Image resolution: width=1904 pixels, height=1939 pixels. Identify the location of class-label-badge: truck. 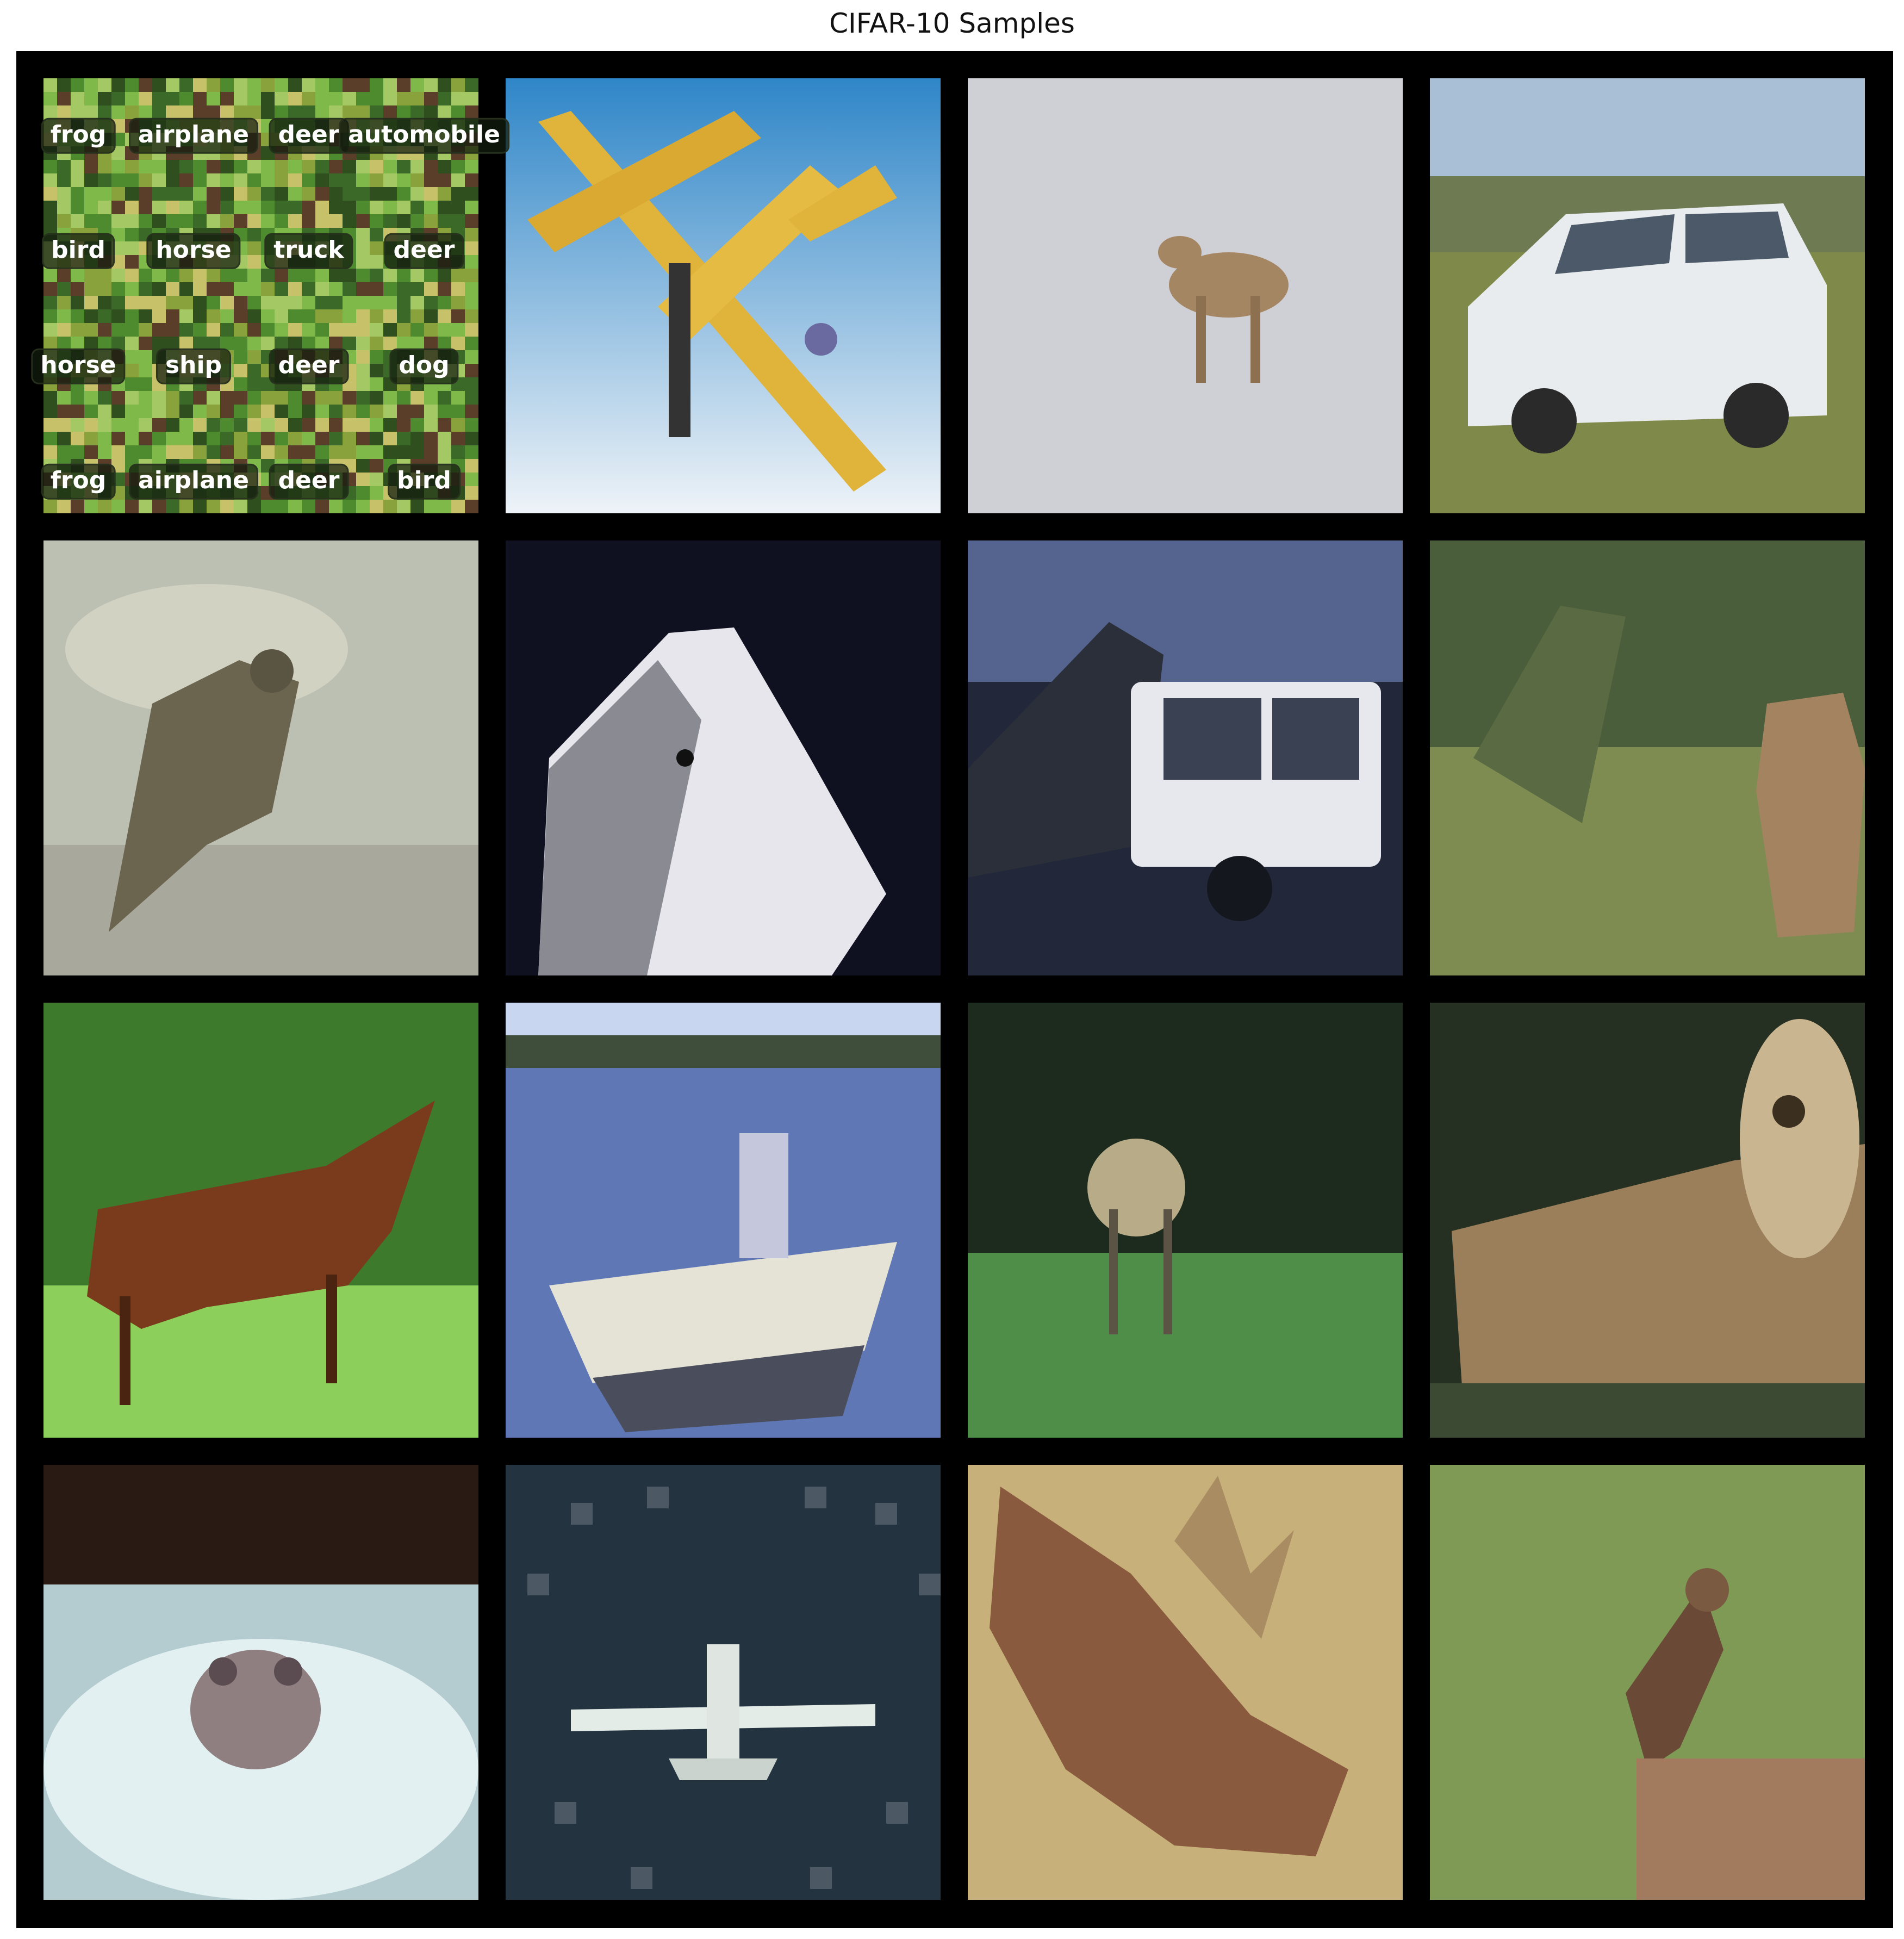
(308, 251).